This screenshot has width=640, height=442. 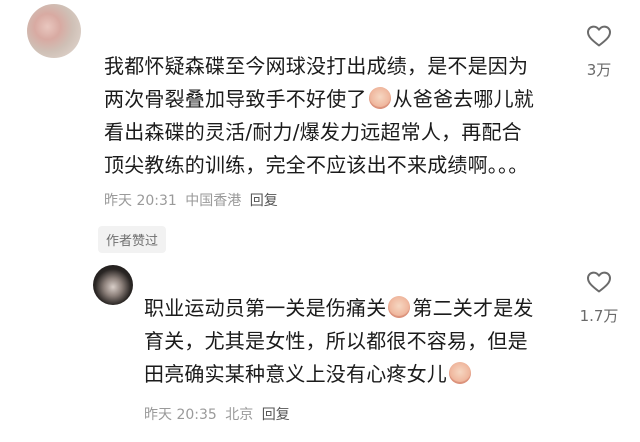 I want to click on comment-line: 看出森碟的灵活/耐力/爆发力远超常人，再配合, so click(x=313, y=132).